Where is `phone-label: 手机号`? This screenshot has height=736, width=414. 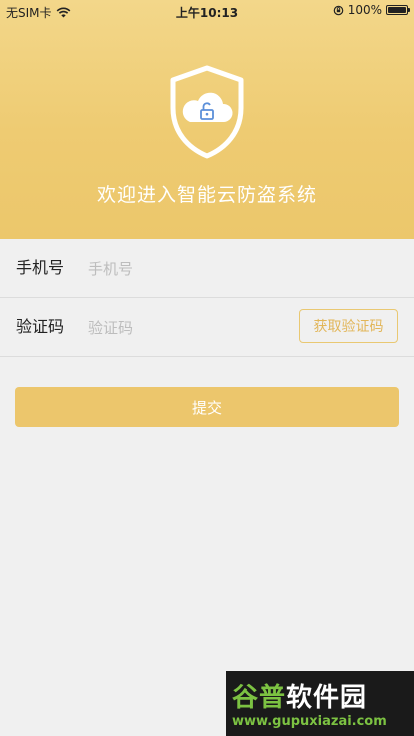
phone-label: 手机号 is located at coordinates (40, 267).